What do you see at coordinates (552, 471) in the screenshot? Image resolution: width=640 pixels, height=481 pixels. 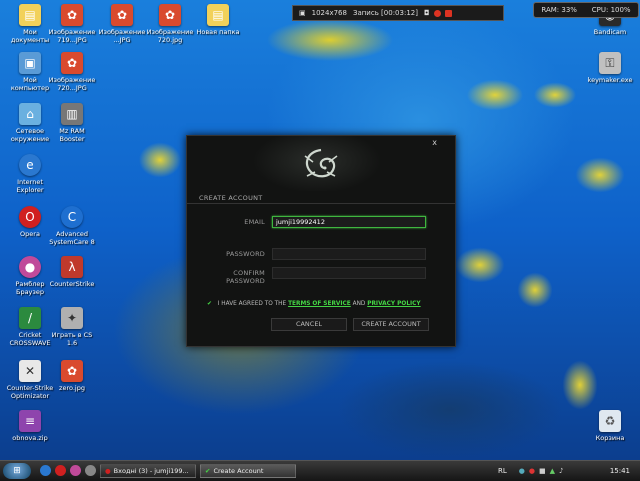 I see `tray-icon-4: ▲` at bounding box center [552, 471].